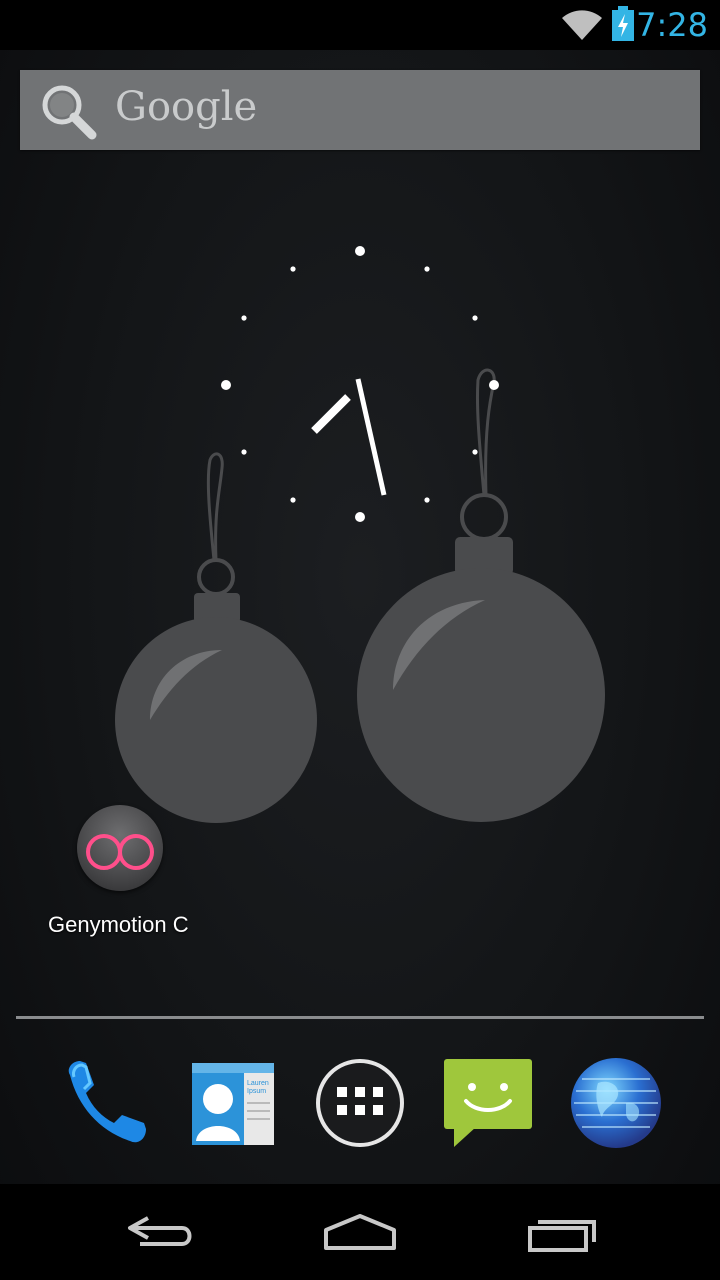 Image resolution: width=720 pixels, height=1280 pixels. I want to click on wifi-icon, so click(582, 25).